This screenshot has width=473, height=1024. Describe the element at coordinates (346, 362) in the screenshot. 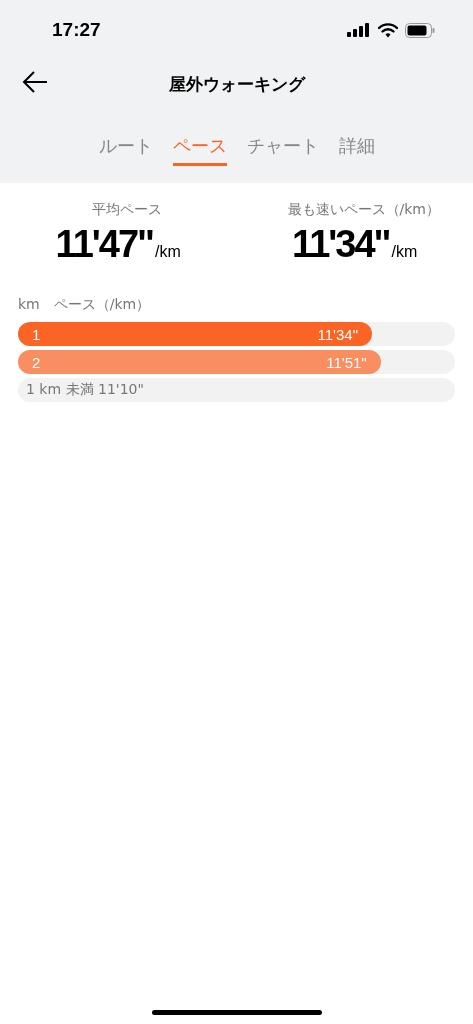

I see `split-pace: 11'51"` at that location.